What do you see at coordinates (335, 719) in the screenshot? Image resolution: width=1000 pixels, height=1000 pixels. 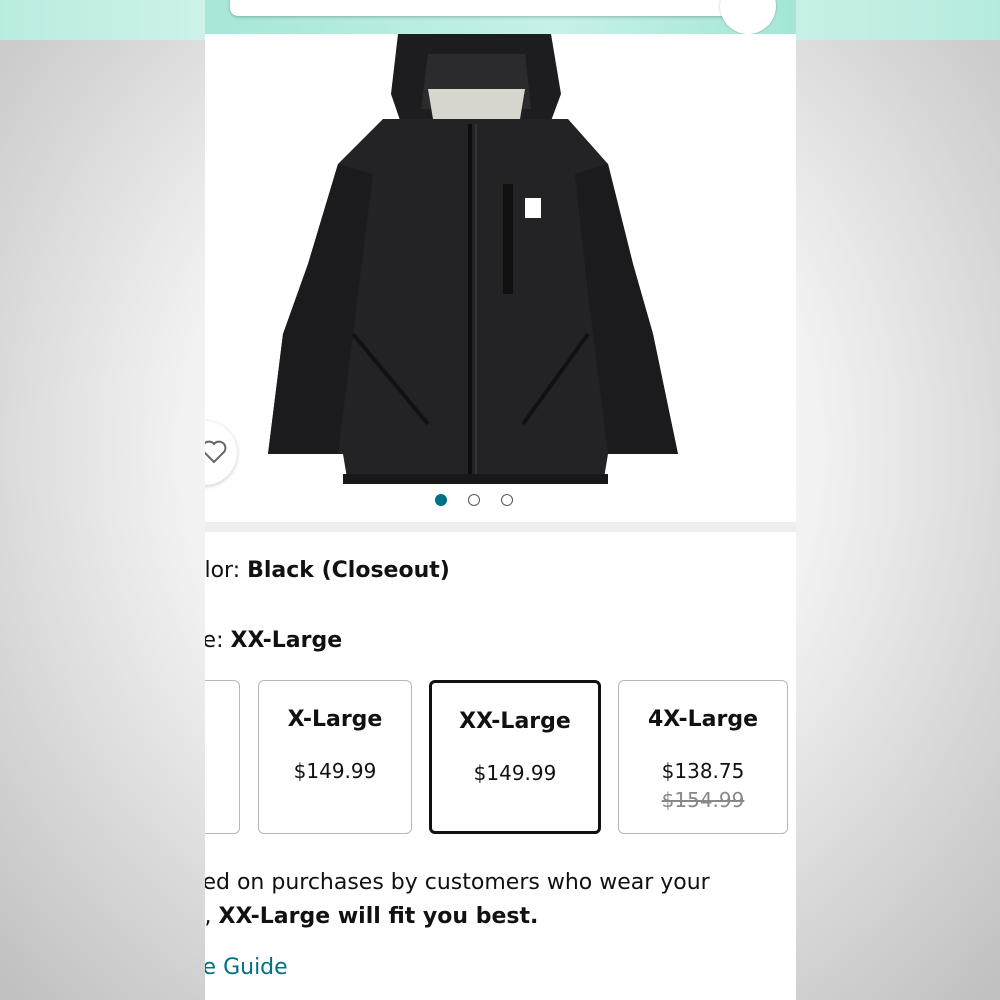 I see `size-option-name: X-Large` at bounding box center [335, 719].